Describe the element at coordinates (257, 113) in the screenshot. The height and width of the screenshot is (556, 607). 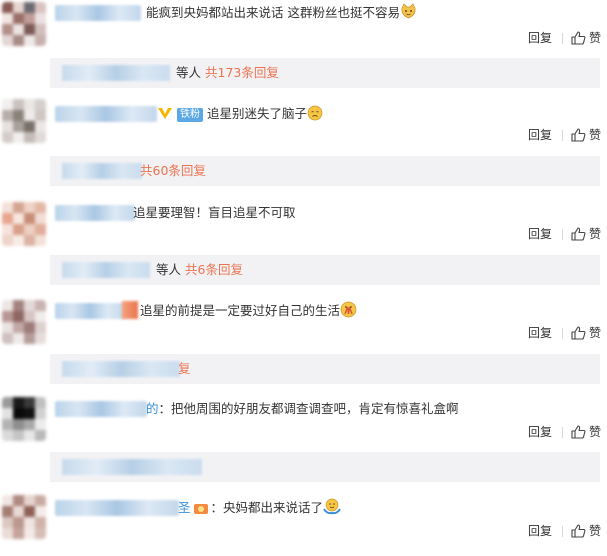
I see `comment-text: 追星别迷失了脑子` at that location.